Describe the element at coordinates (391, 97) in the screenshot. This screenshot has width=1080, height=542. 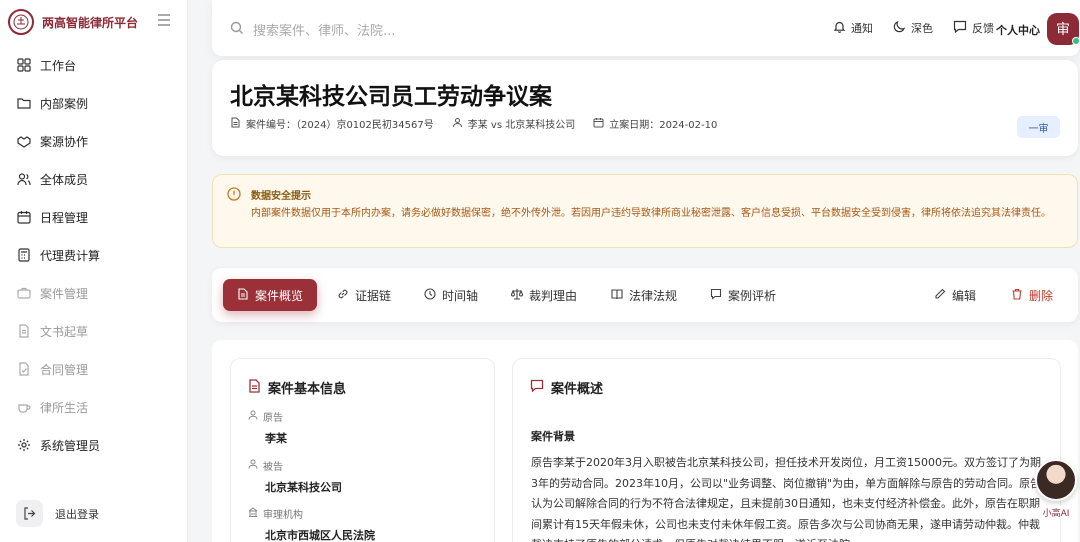
I see `page-title: 北京某科技公司员工劳动争议案` at that location.